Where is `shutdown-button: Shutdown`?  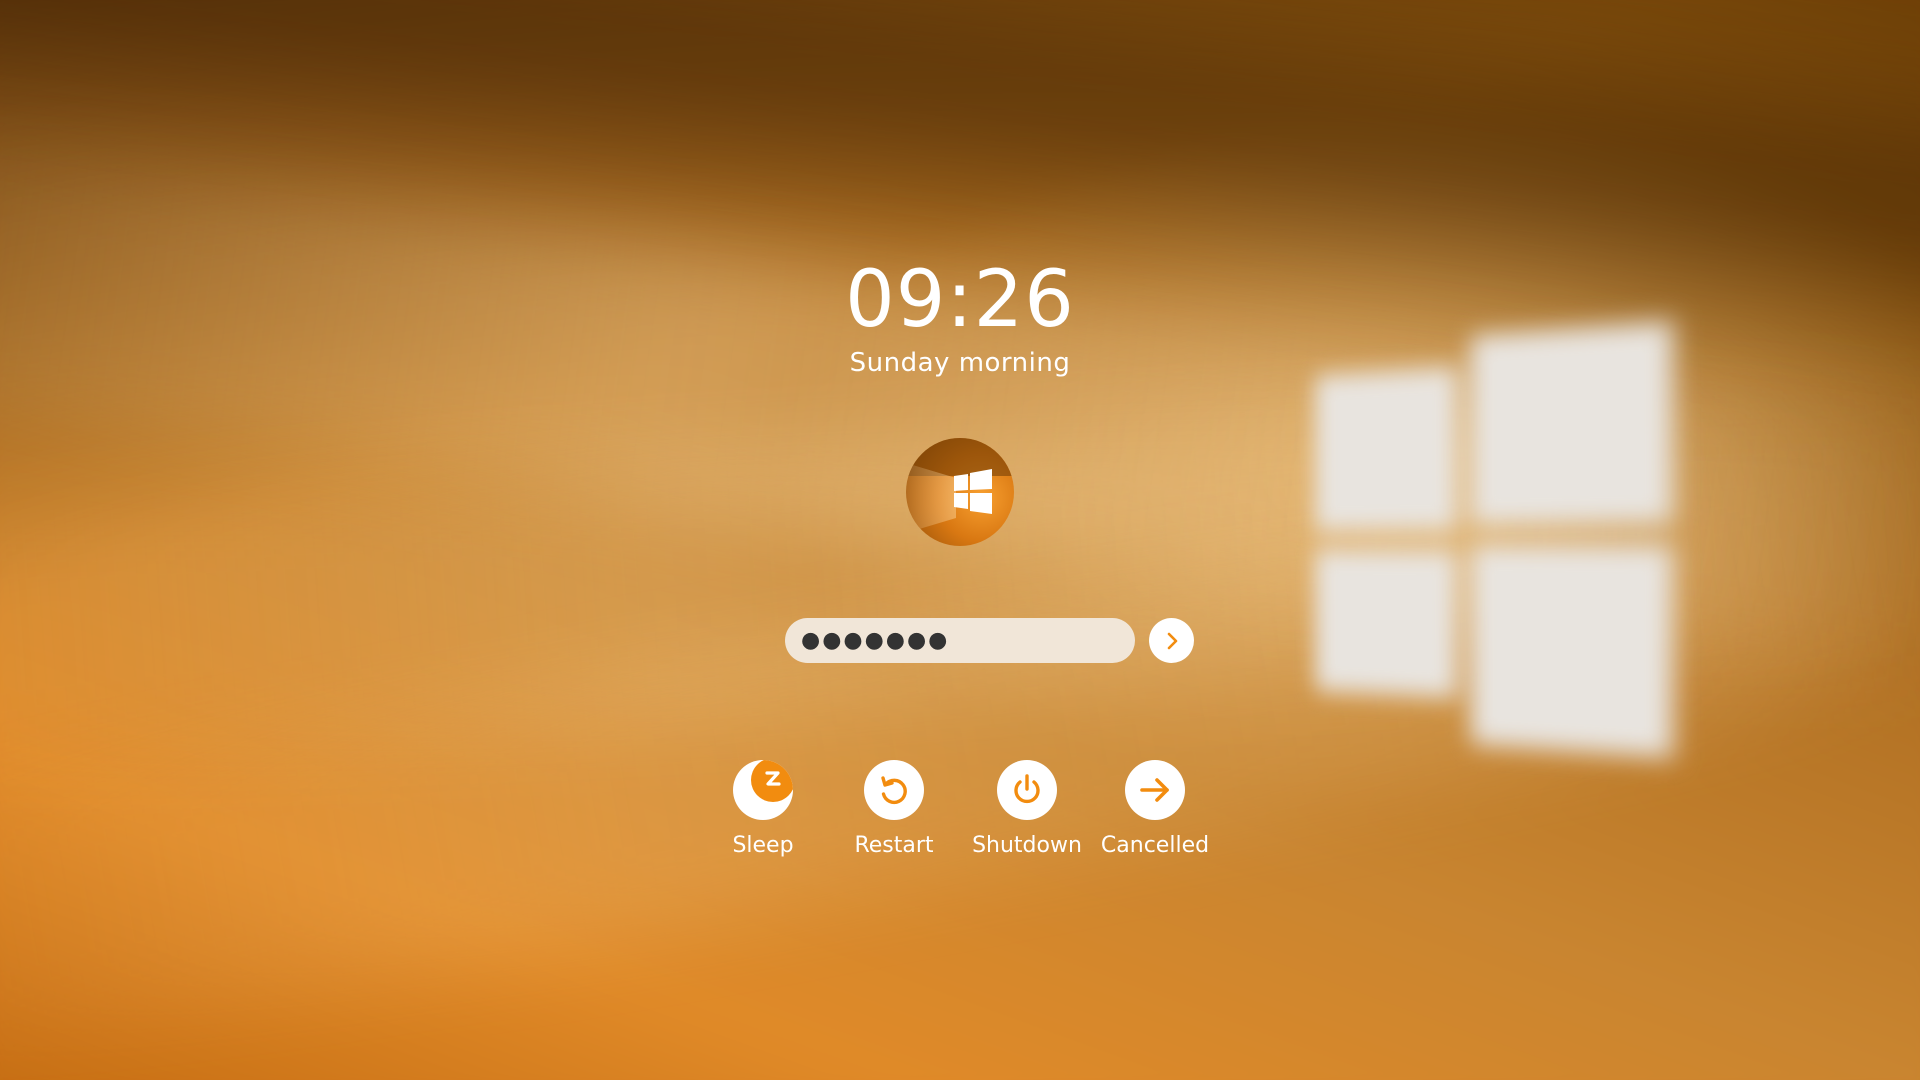 shutdown-button: Shutdown is located at coordinates (1027, 810).